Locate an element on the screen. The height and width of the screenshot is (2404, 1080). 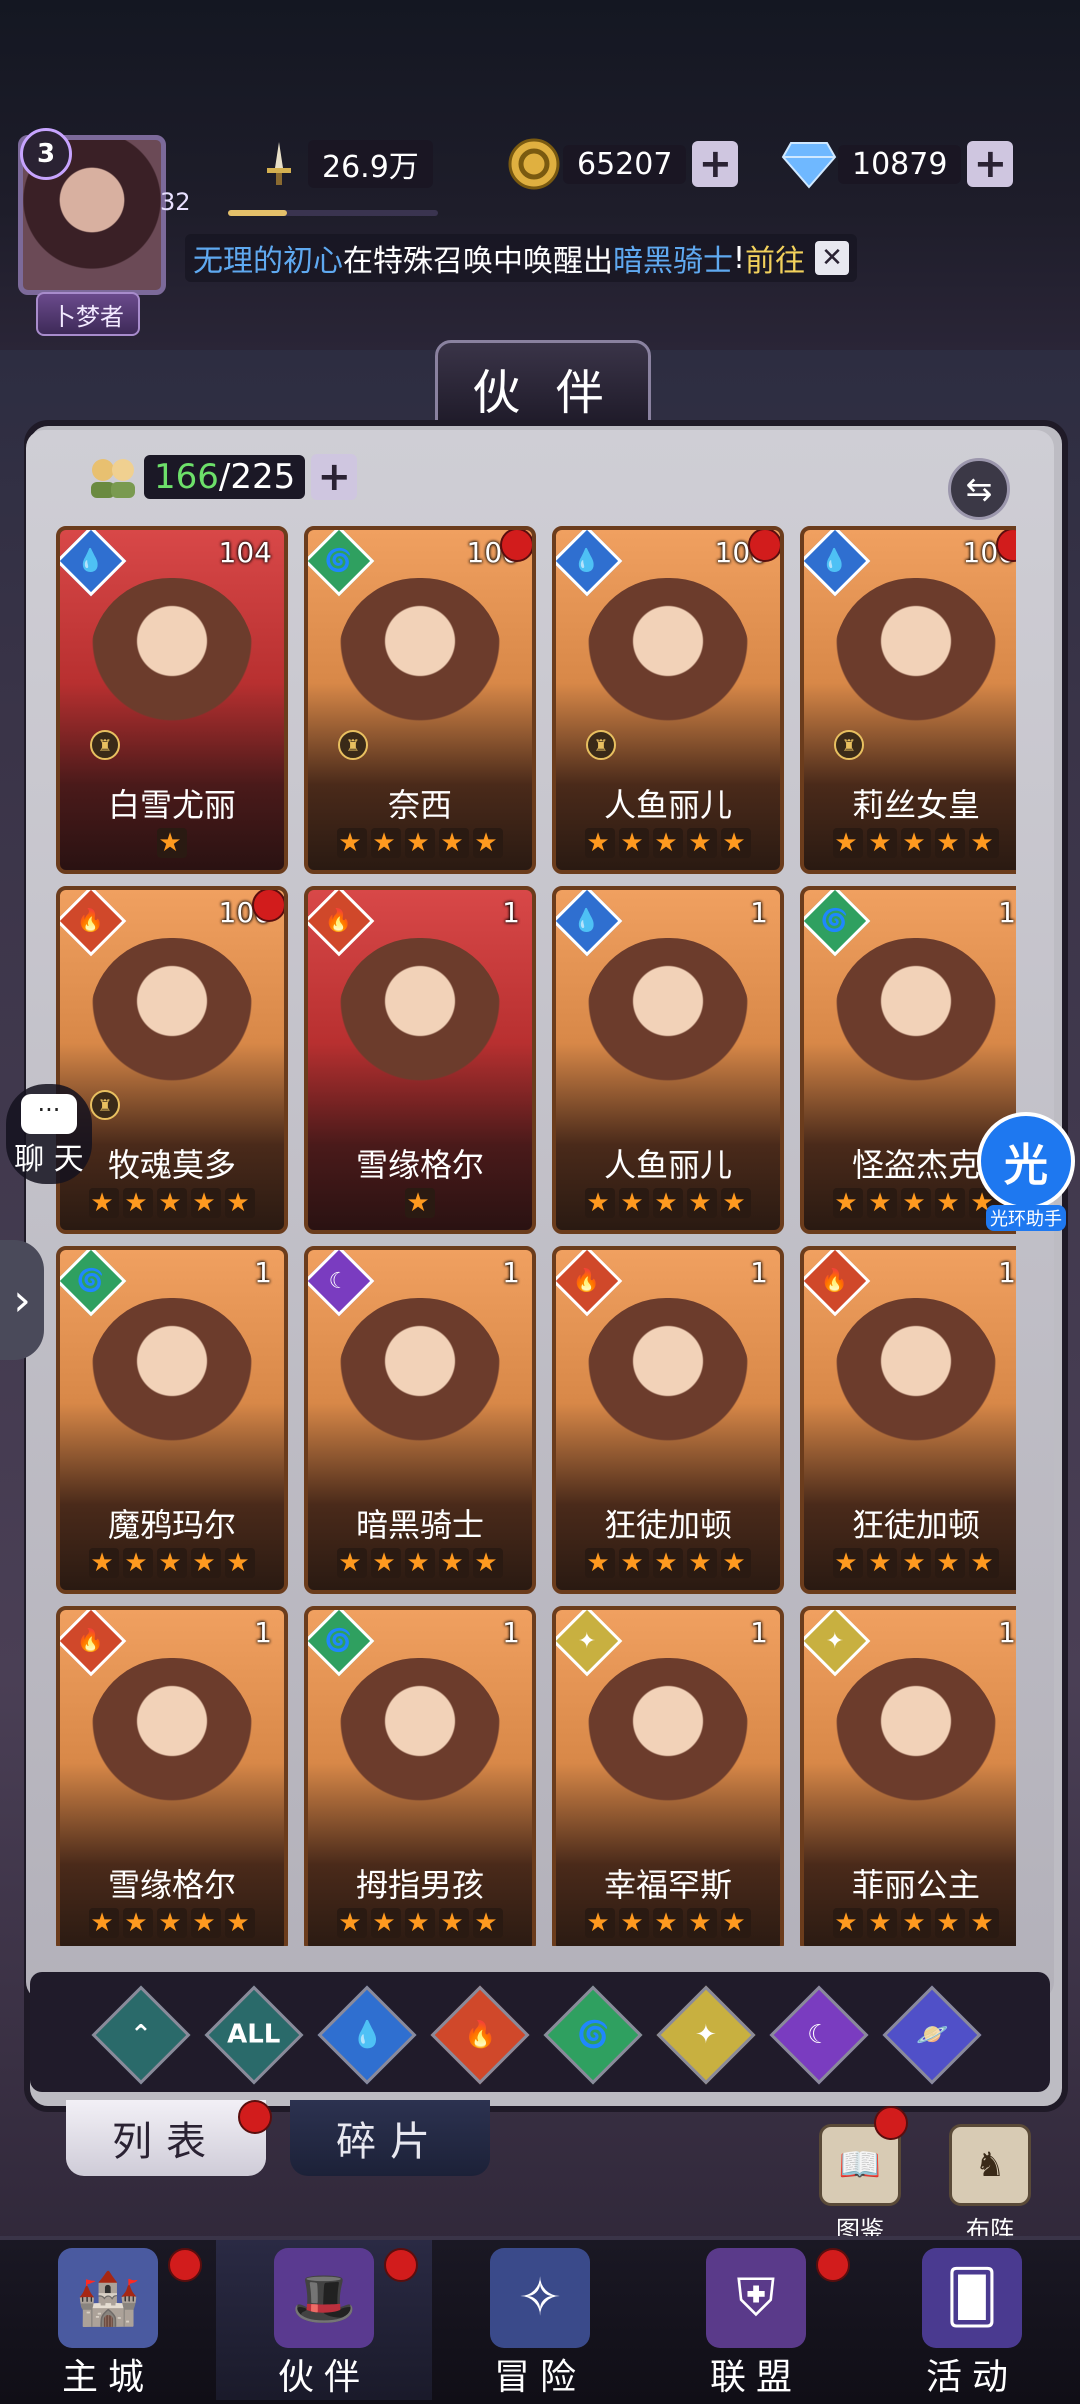
hero-name: 白雪尤丽 is located at coordinates (171, 805).